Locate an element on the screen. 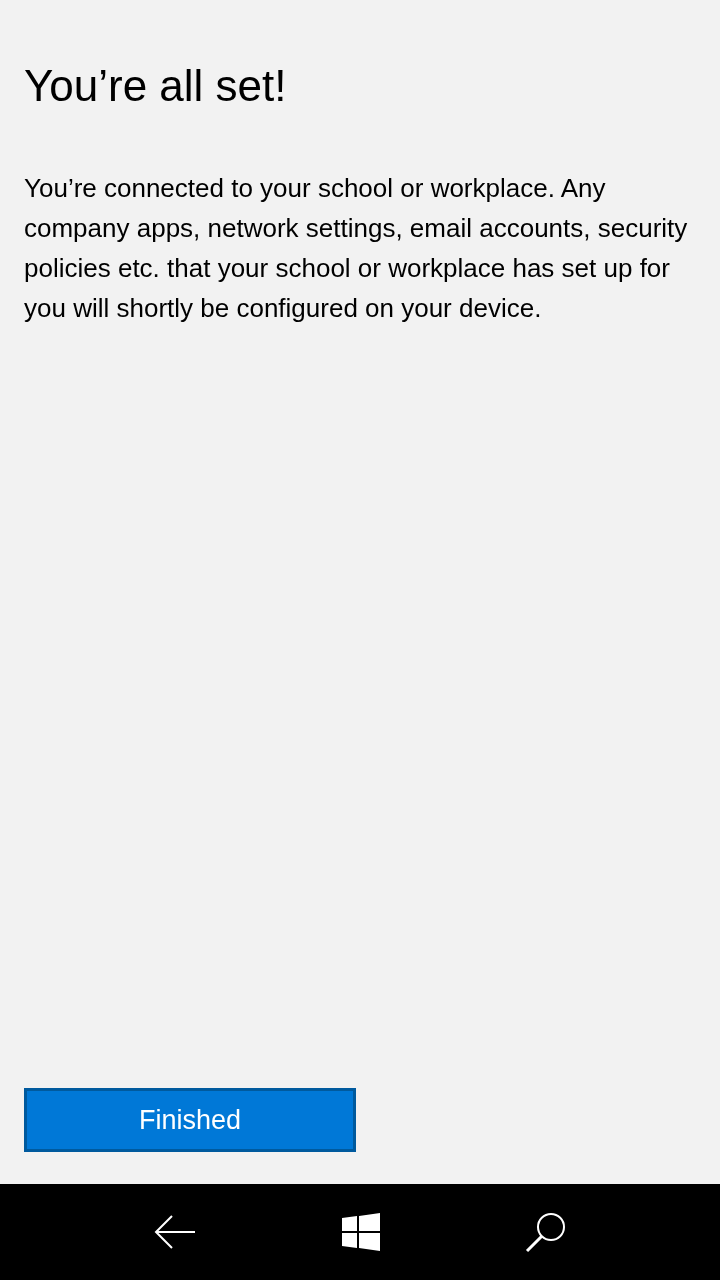 This screenshot has height=1280, width=720. message-text: You’re connected to your school or workplace. Any company apps, network settings, email accounts, security policies etc. that your school or workplace has set up for you will shortly be configured on your device. is located at coordinates (356, 248).